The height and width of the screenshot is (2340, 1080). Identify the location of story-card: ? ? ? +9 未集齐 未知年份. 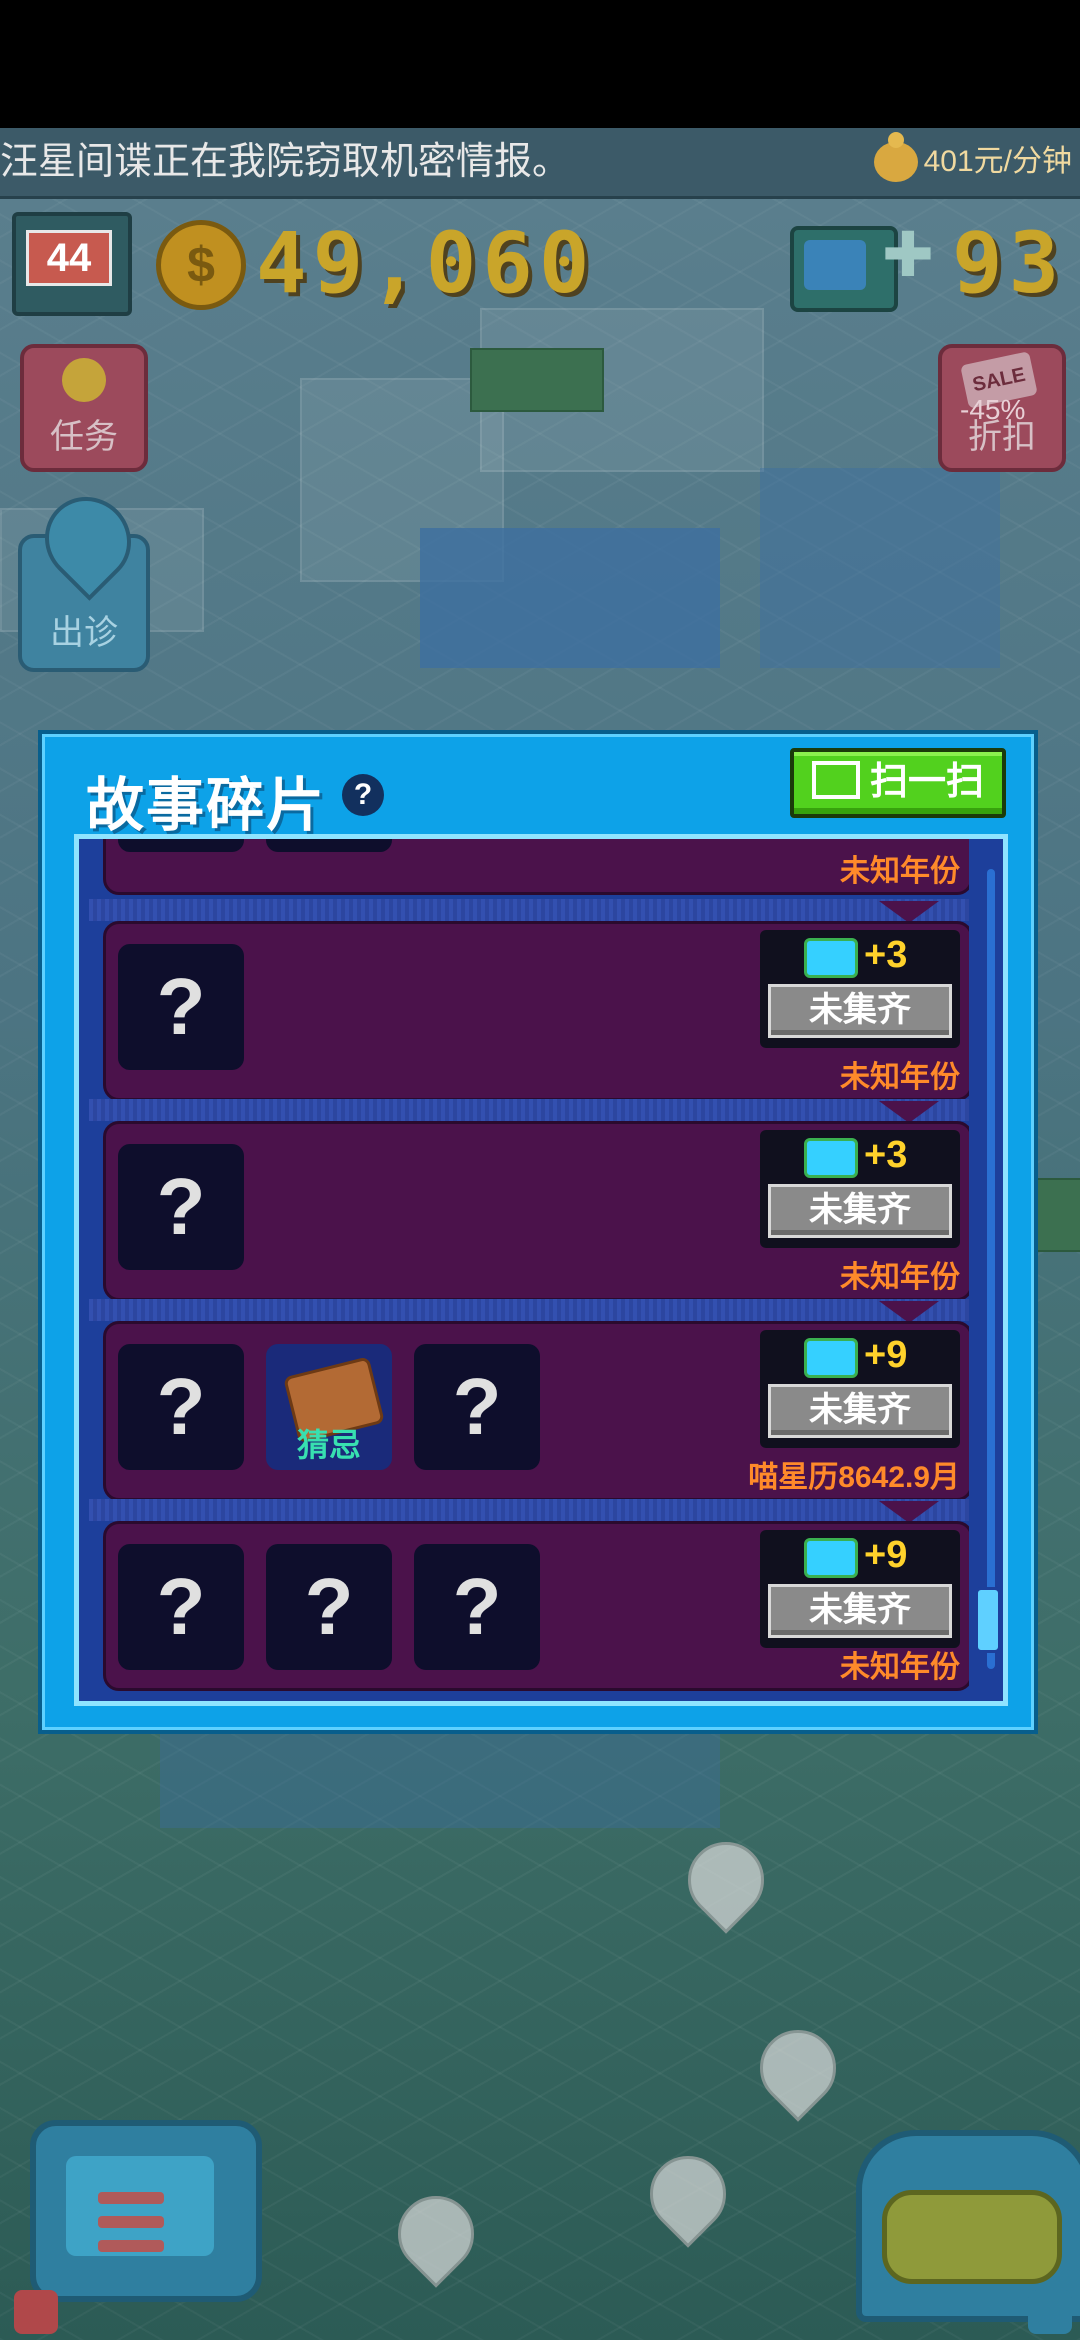
(536, 1606).